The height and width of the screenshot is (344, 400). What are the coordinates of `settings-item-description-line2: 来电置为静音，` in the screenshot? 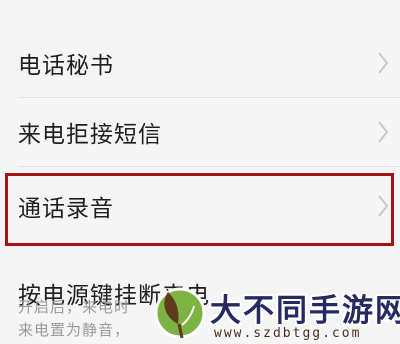 It's located at (74, 330).